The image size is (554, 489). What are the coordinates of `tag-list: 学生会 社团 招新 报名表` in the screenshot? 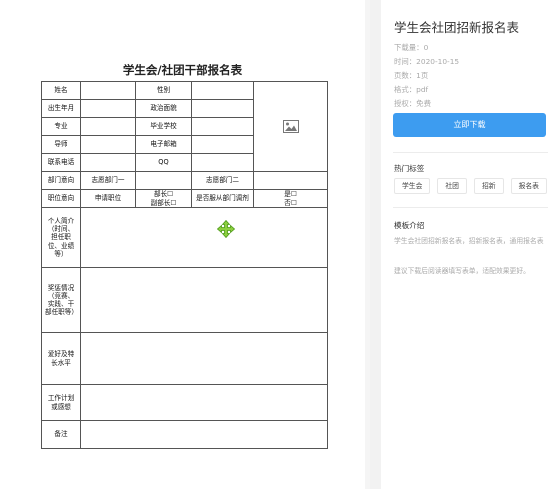 It's located at (474, 186).